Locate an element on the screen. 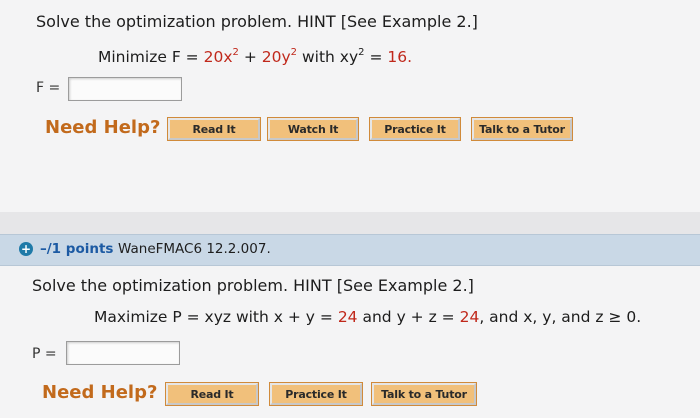  q1-equals: = is located at coordinates (376, 57).